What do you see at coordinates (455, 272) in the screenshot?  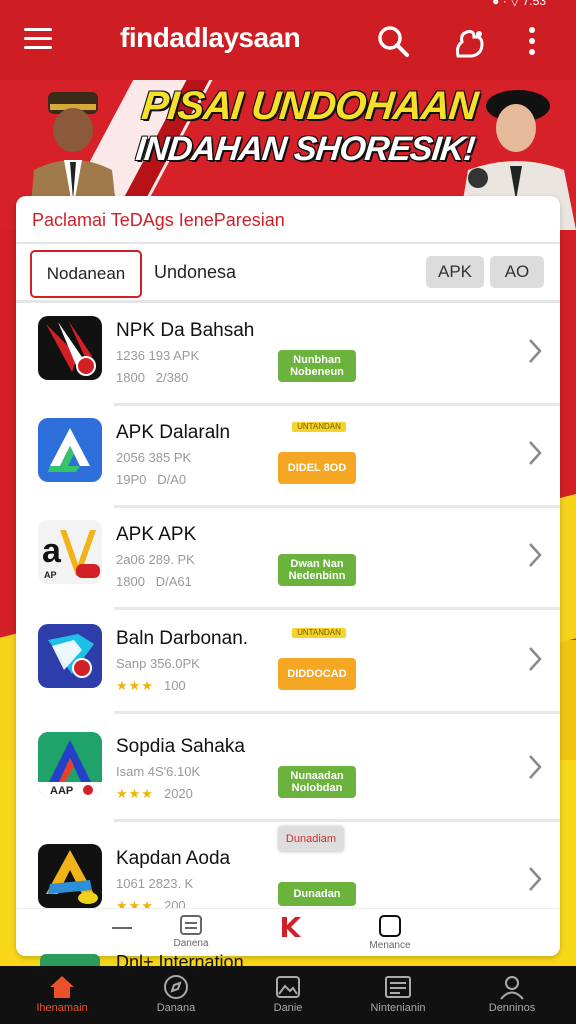 I see `chip-apk: APK` at bounding box center [455, 272].